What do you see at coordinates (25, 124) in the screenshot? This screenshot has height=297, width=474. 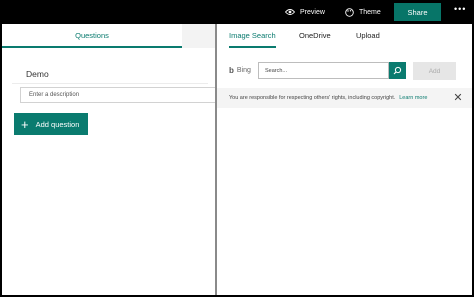 I see `plus-icon: +` at bounding box center [25, 124].